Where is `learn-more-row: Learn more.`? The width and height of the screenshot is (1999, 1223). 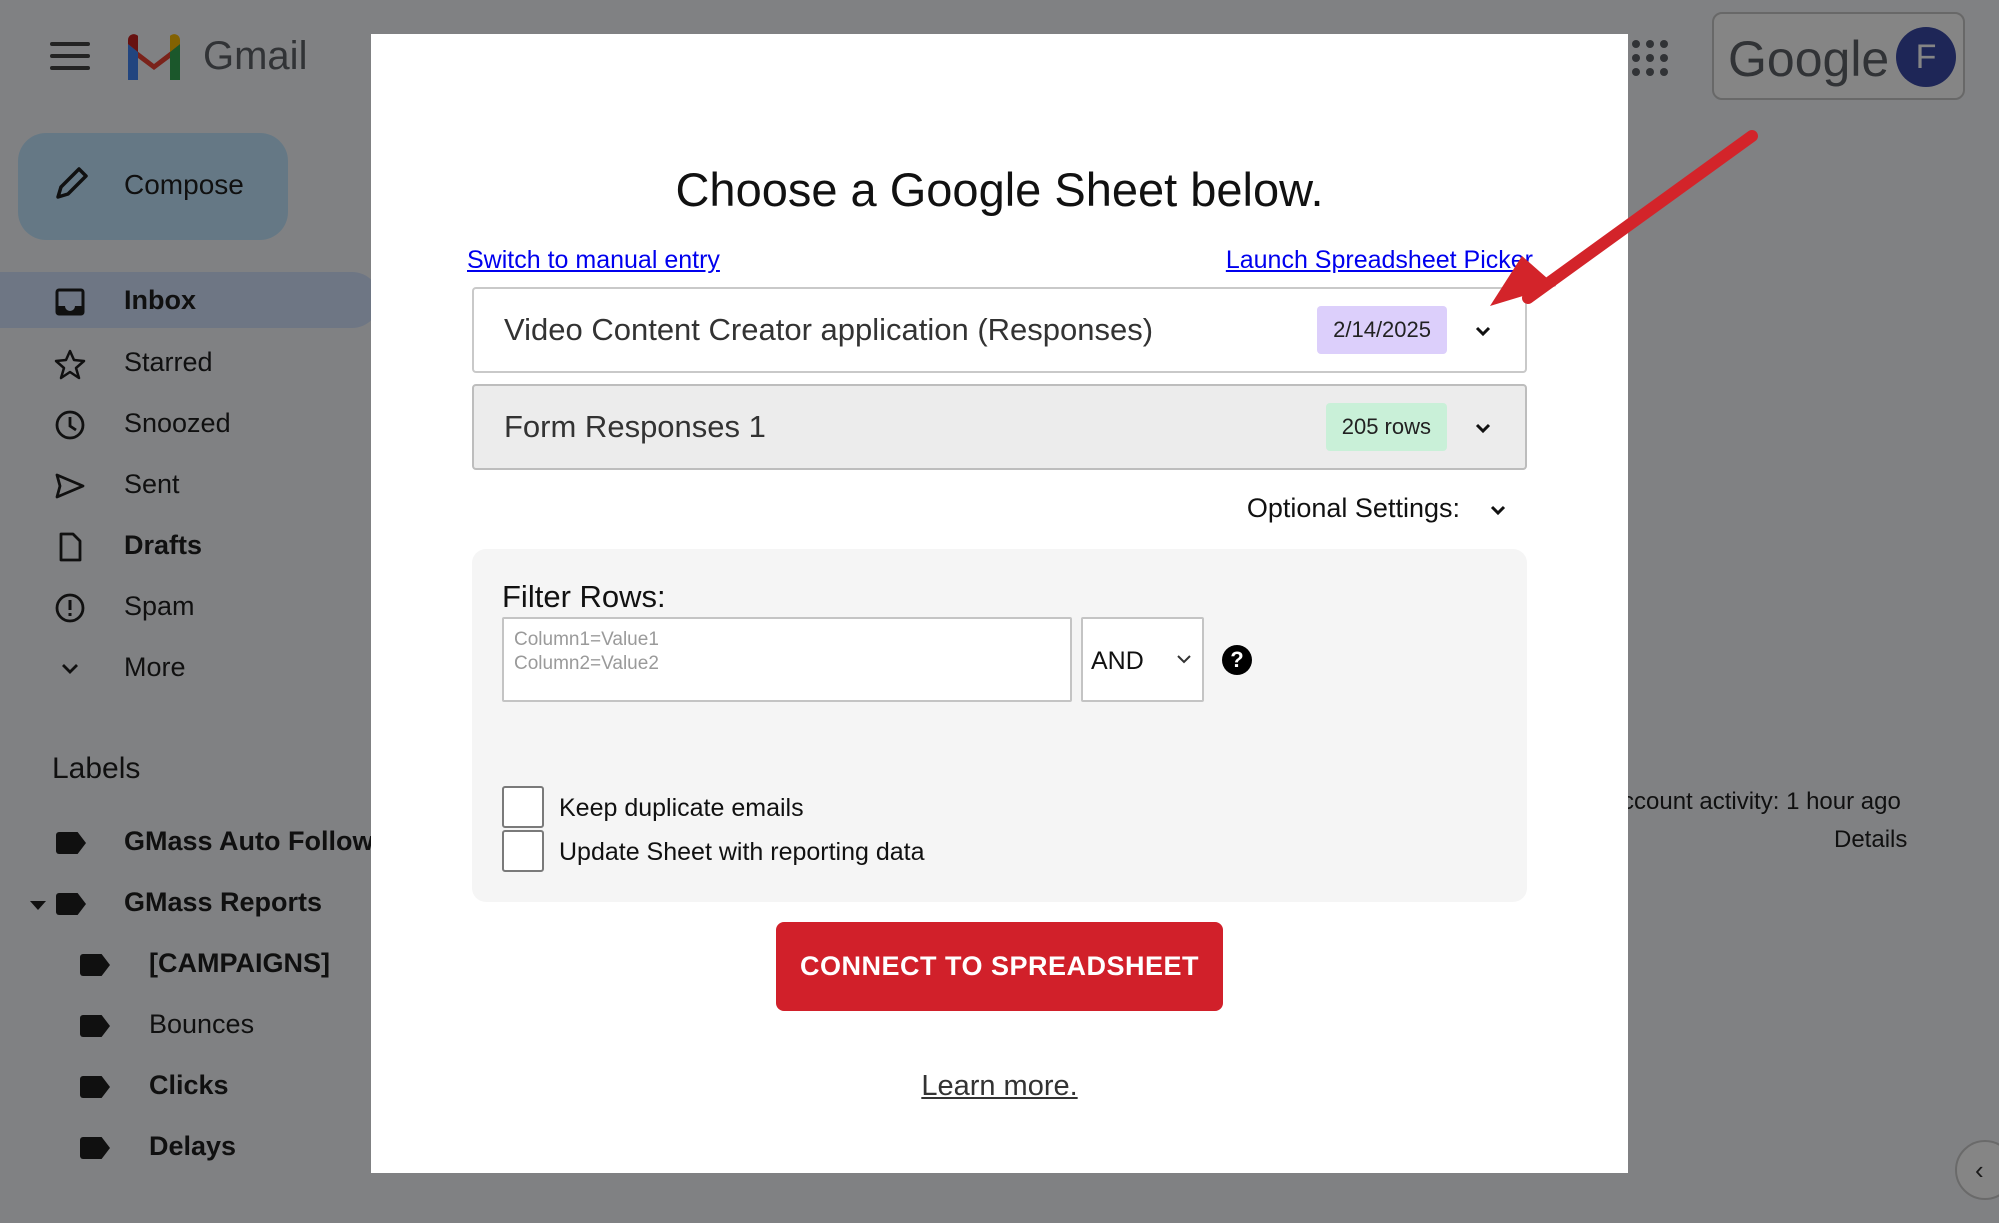
learn-more-row: Learn more. is located at coordinates (999, 1086).